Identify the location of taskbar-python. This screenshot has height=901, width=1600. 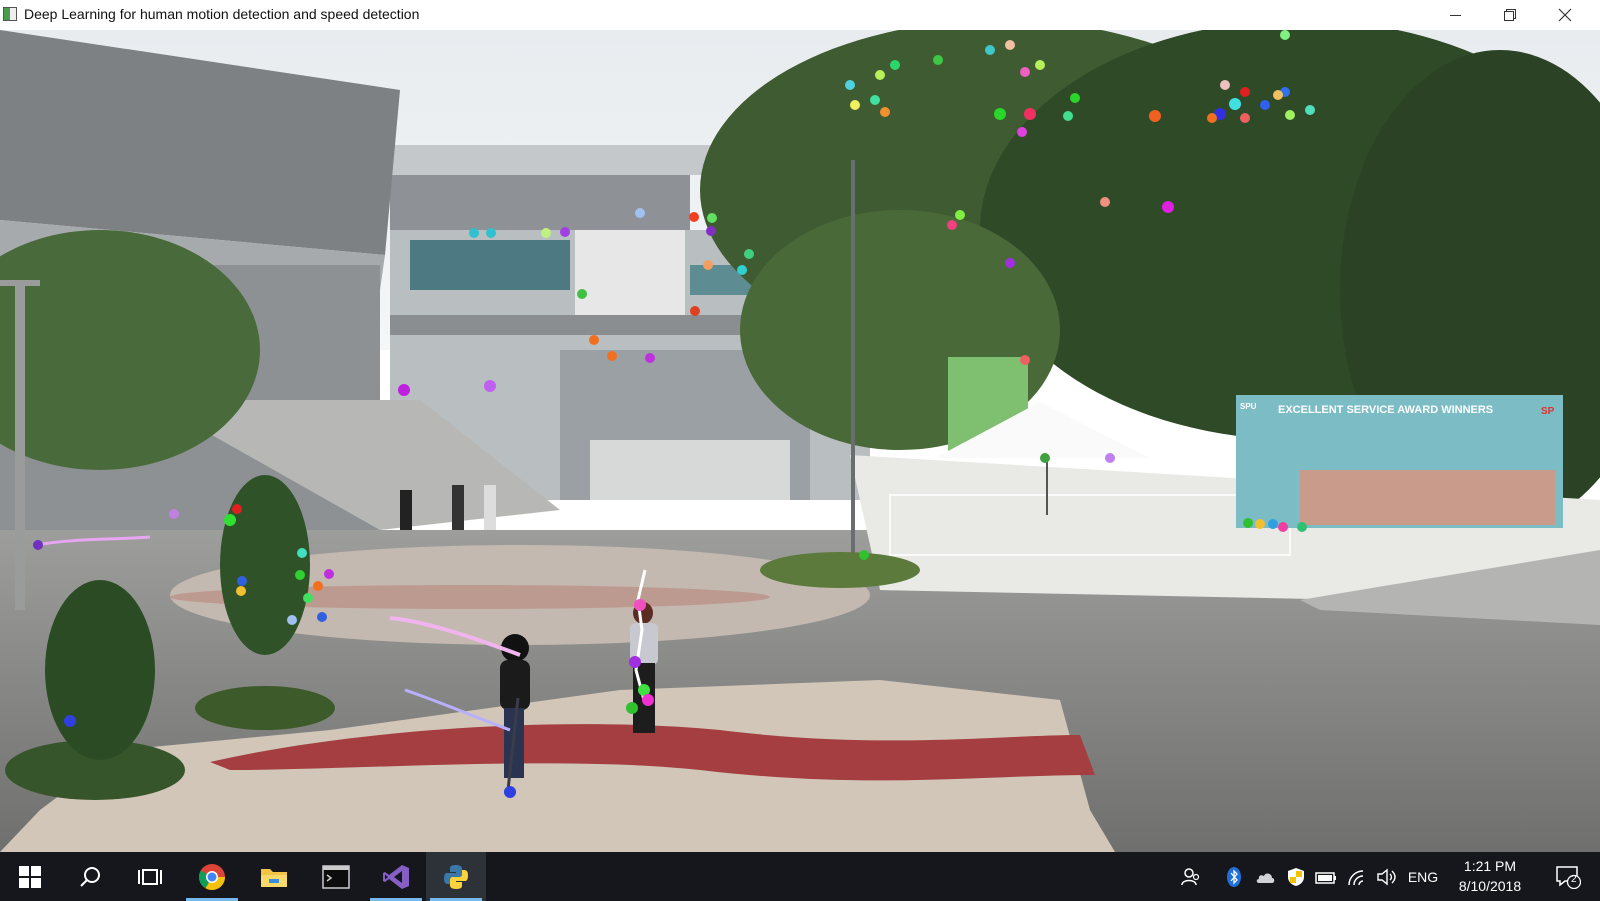
(456, 876).